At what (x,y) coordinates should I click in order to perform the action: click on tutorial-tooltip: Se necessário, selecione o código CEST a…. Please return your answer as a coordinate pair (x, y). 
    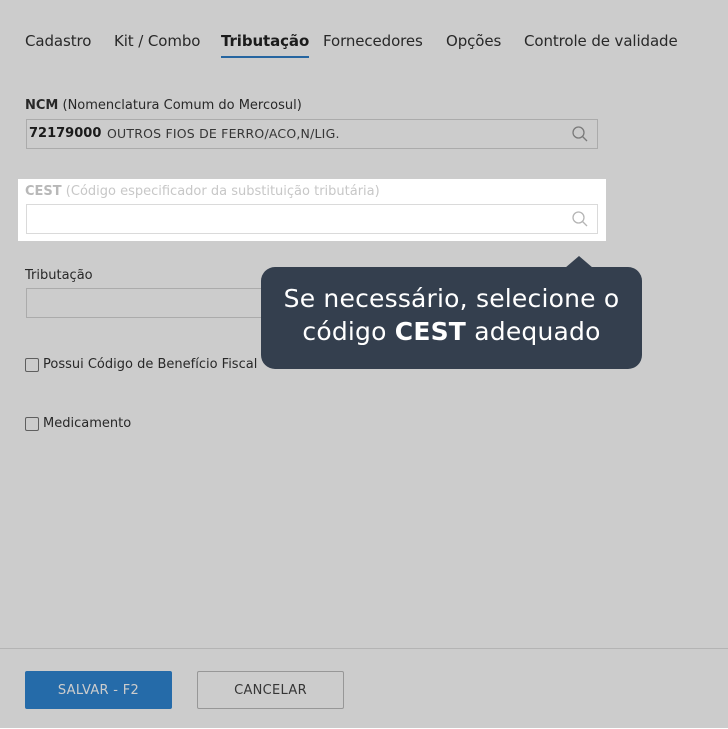
    Looking at the image, I should click on (451, 312).